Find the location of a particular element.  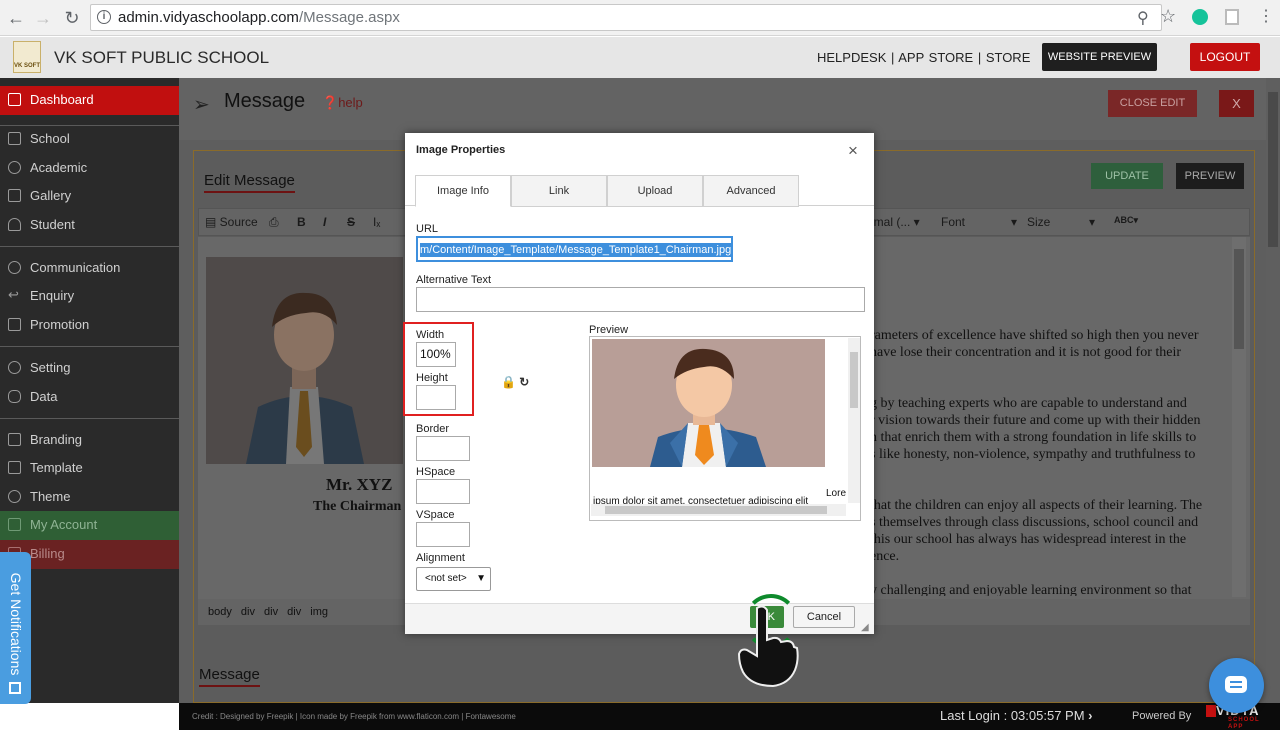

bookmark-star-icon: ☆ is located at coordinates (1168, 16).